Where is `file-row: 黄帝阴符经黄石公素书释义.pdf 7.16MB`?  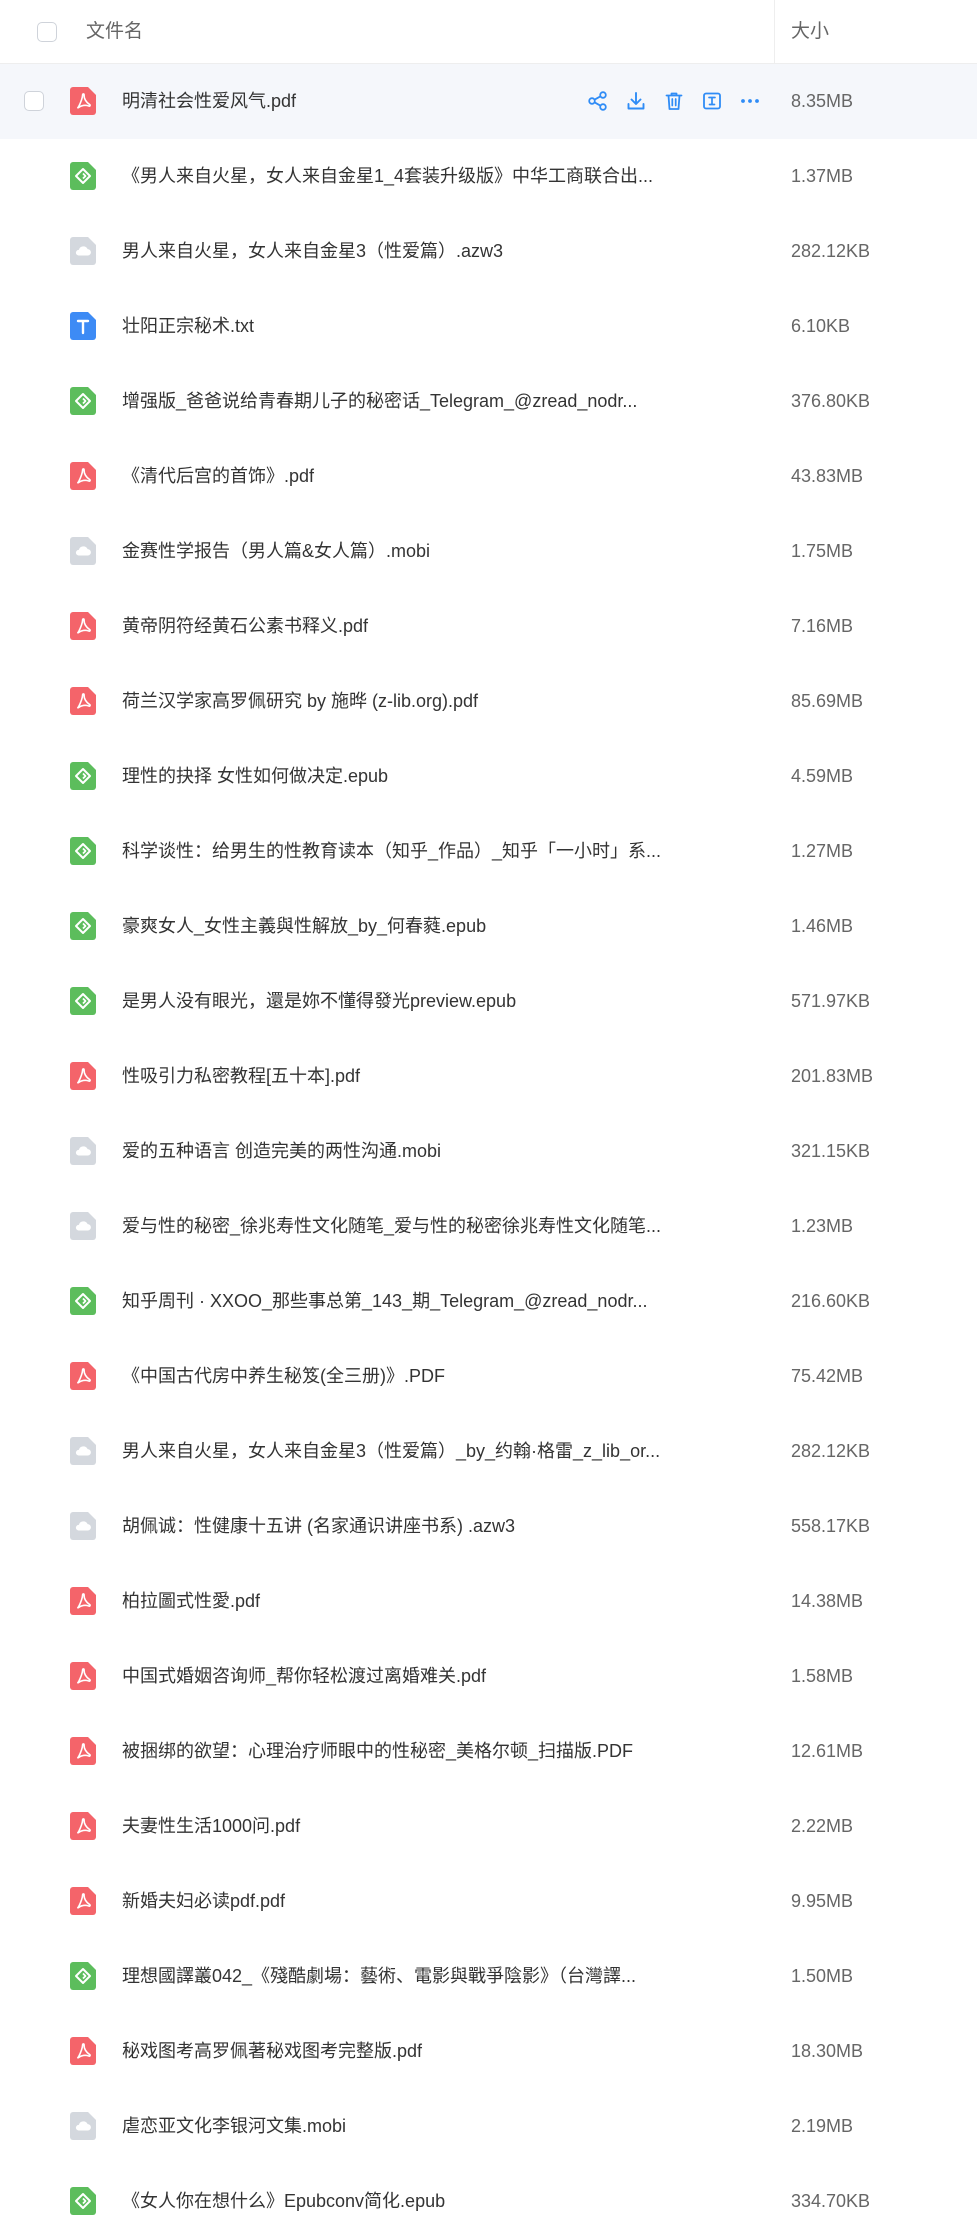 file-row: 黄帝阴符经黄石公素书释义.pdf 7.16MB is located at coordinates (488, 626).